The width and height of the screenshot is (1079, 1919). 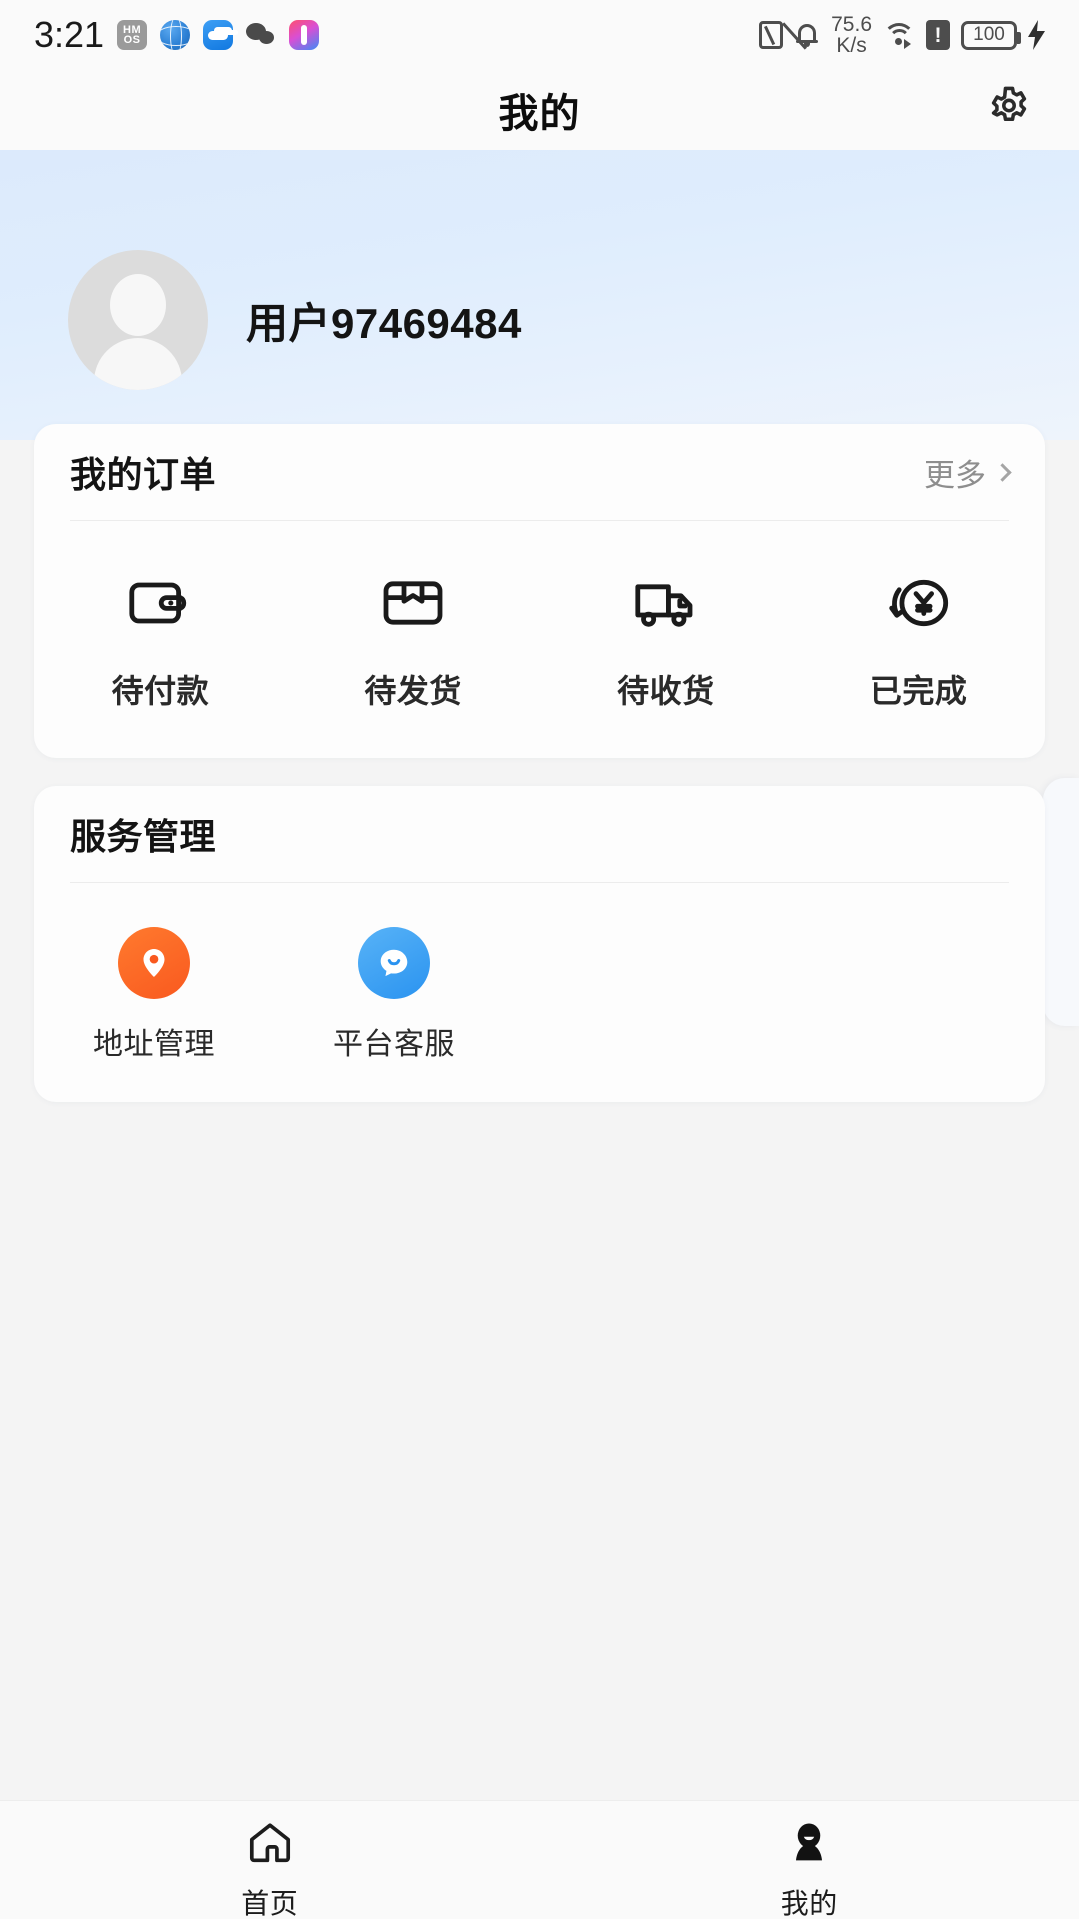 I want to click on my-orders-title: 我的订单, so click(x=143, y=474).